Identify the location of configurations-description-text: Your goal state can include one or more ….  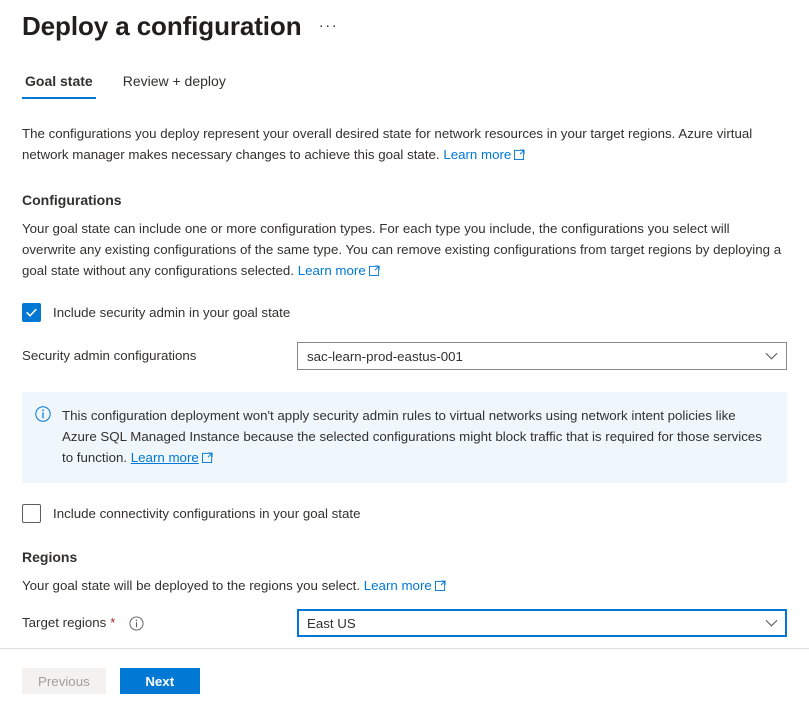
(402, 249).